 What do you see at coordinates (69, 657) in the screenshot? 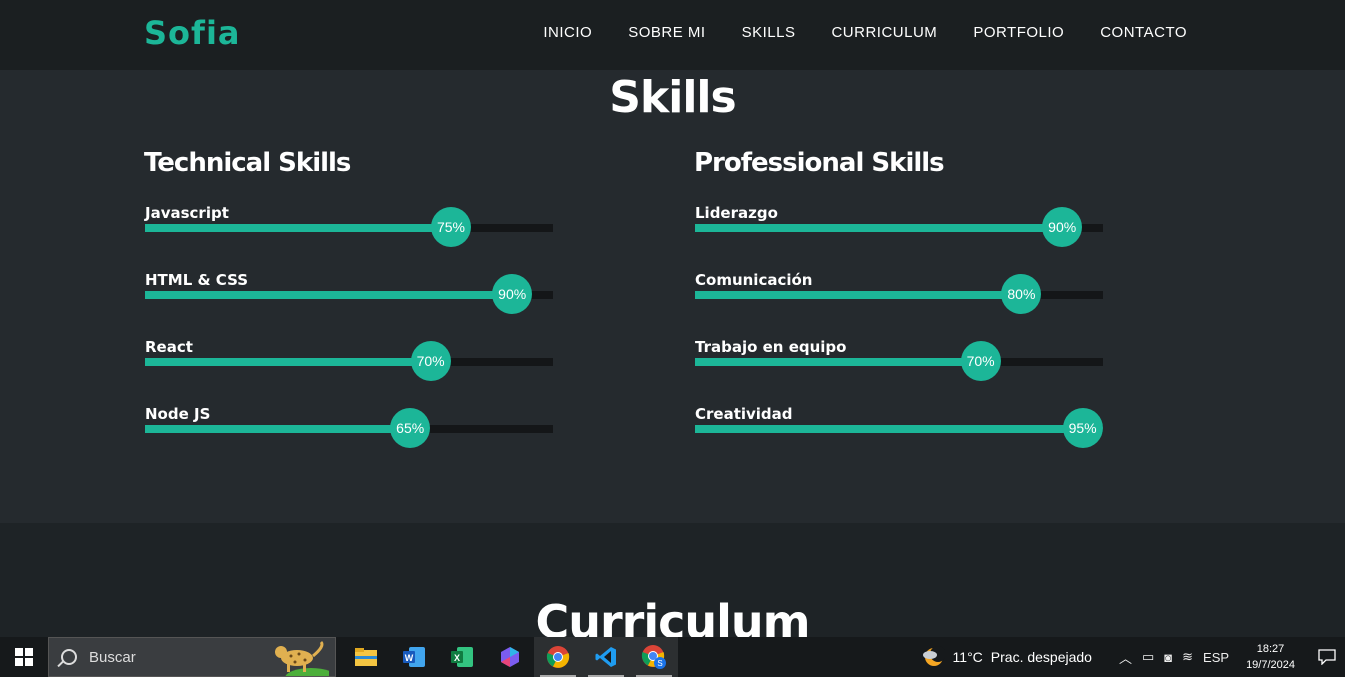
I see `search-icon` at bounding box center [69, 657].